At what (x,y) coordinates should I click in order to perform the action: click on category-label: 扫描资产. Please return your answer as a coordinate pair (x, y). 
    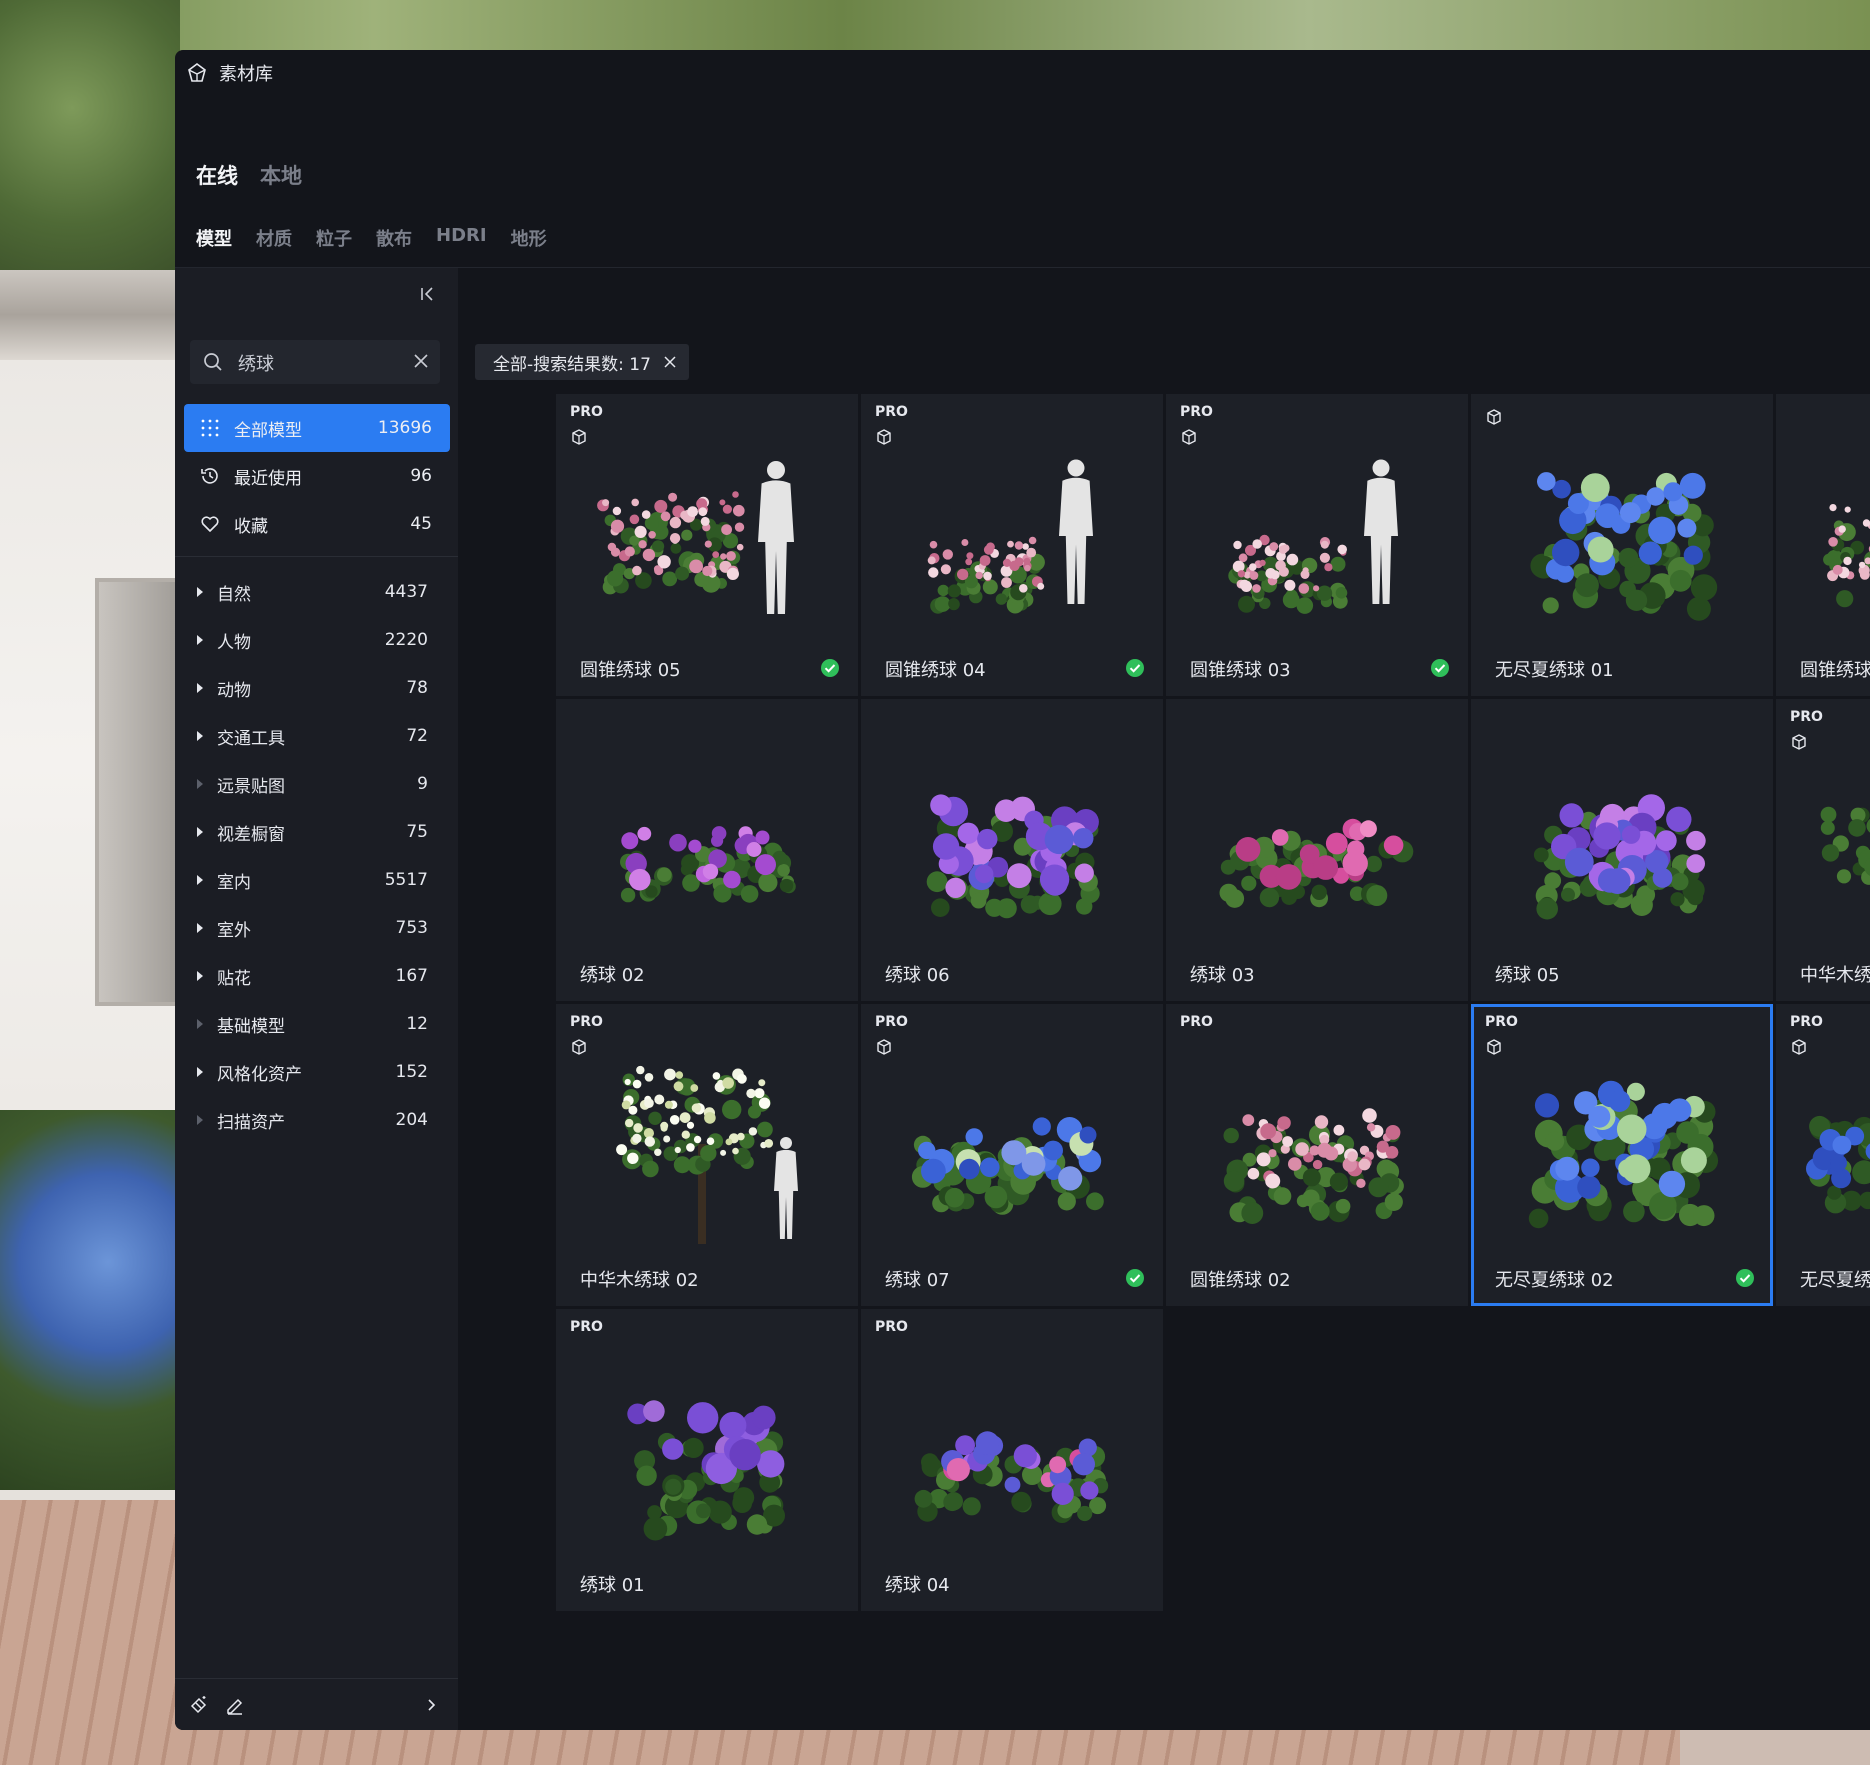
    Looking at the image, I should click on (251, 1122).